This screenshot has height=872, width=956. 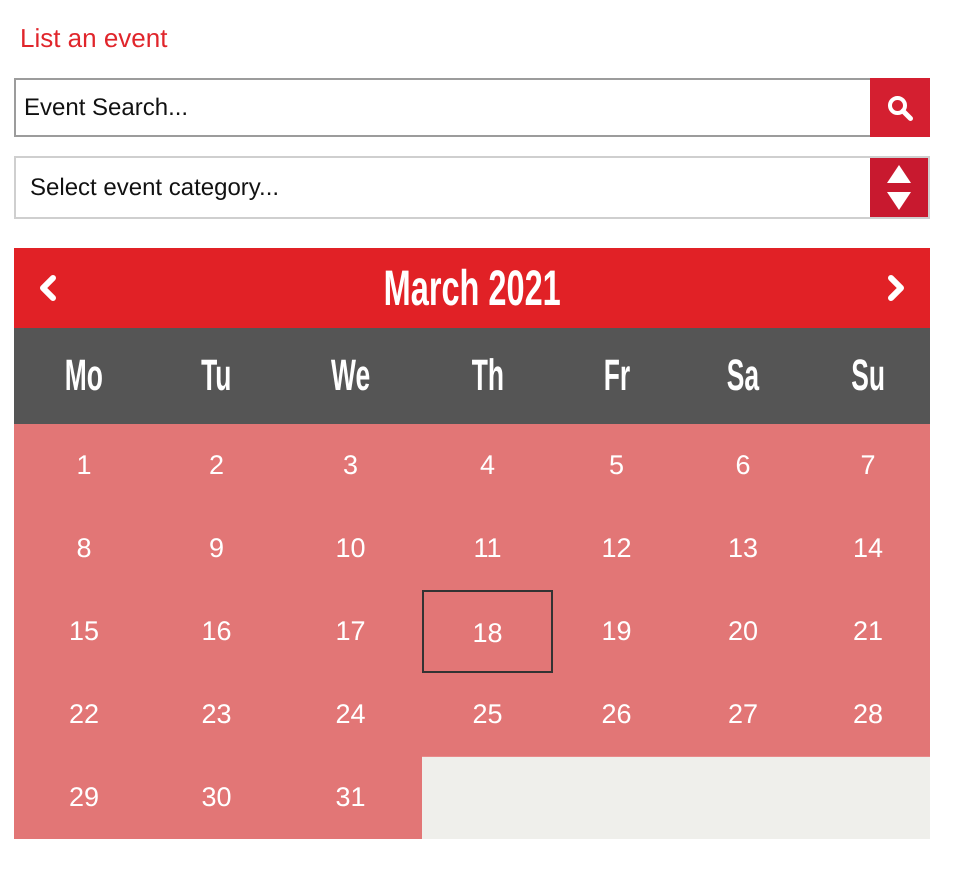 I want to click on day-cell: 11, so click(x=487, y=548).